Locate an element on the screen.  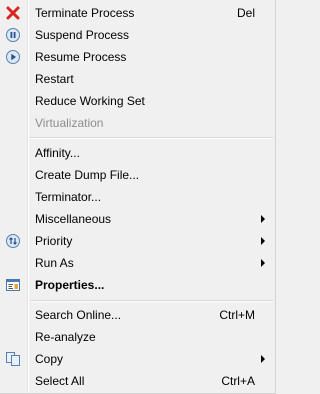
menu-item-resume-process: Resume Process is located at coordinates (137, 57).